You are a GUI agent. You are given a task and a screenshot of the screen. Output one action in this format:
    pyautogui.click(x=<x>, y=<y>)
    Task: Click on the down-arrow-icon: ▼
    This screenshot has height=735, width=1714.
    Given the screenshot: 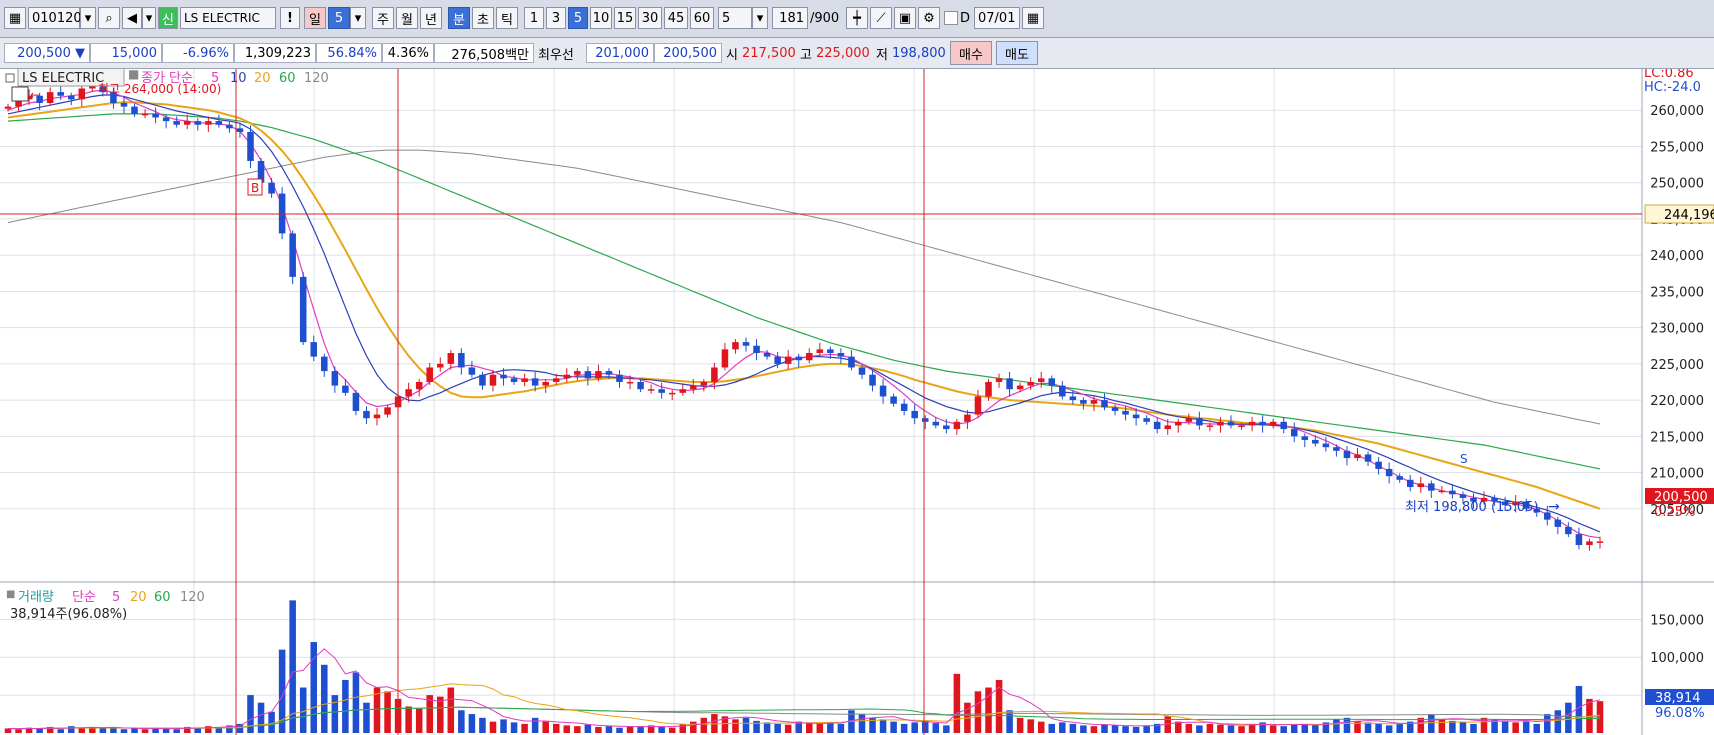 What is the action you would take?
    pyautogui.click(x=80, y=53)
    